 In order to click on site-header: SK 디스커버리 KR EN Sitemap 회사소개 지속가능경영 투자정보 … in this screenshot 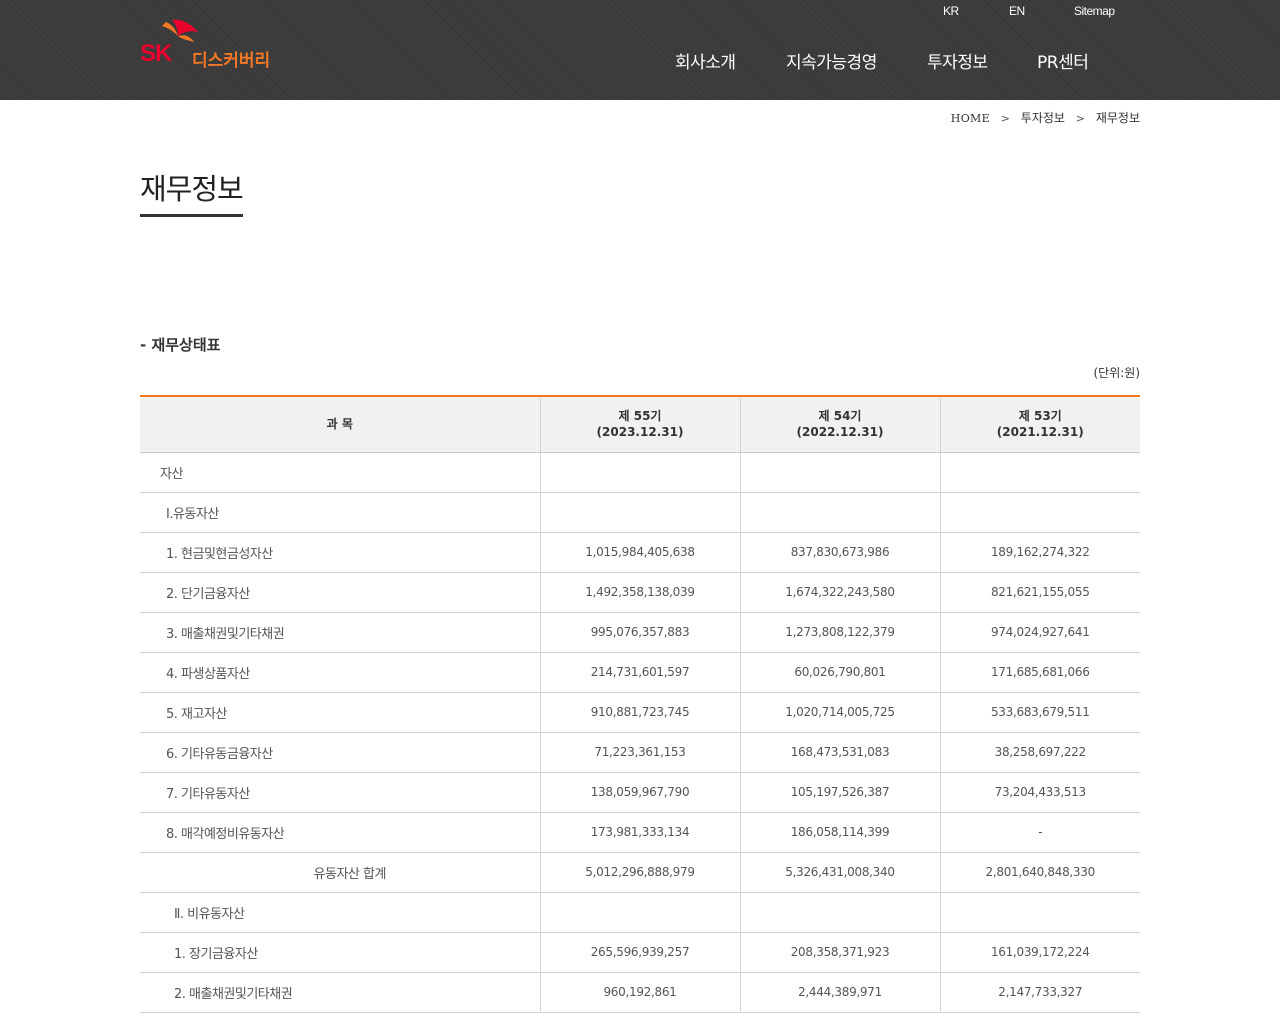, I will do `click(640, 50)`.